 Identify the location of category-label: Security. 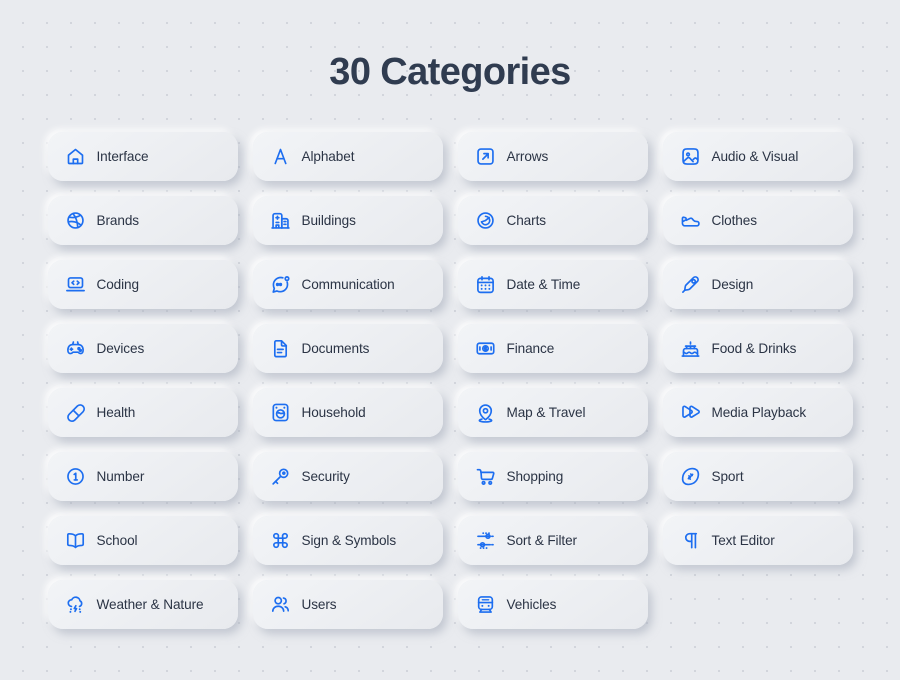
(325, 476).